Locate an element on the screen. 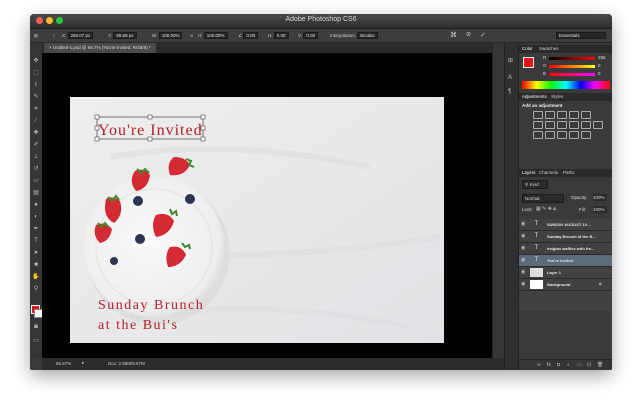  blend-mode-select: Normal is located at coordinates (543, 198).